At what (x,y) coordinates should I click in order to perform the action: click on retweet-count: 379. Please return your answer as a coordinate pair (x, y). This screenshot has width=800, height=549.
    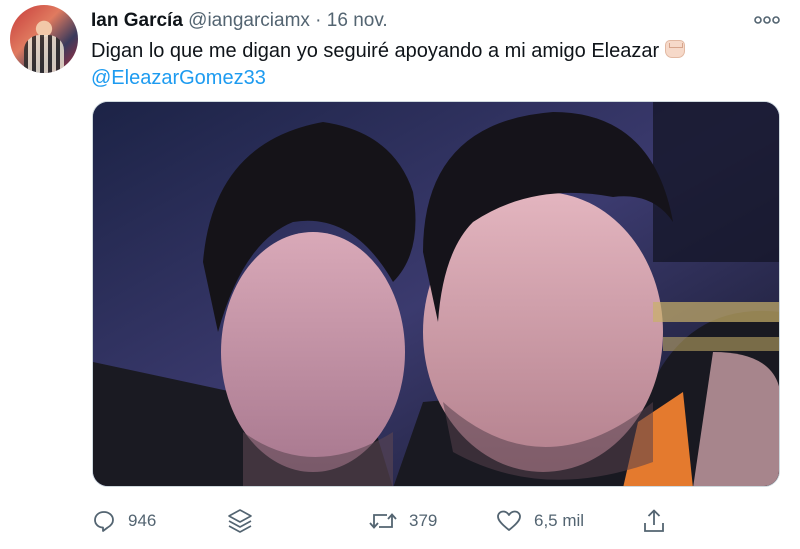
    Looking at the image, I should click on (423, 520).